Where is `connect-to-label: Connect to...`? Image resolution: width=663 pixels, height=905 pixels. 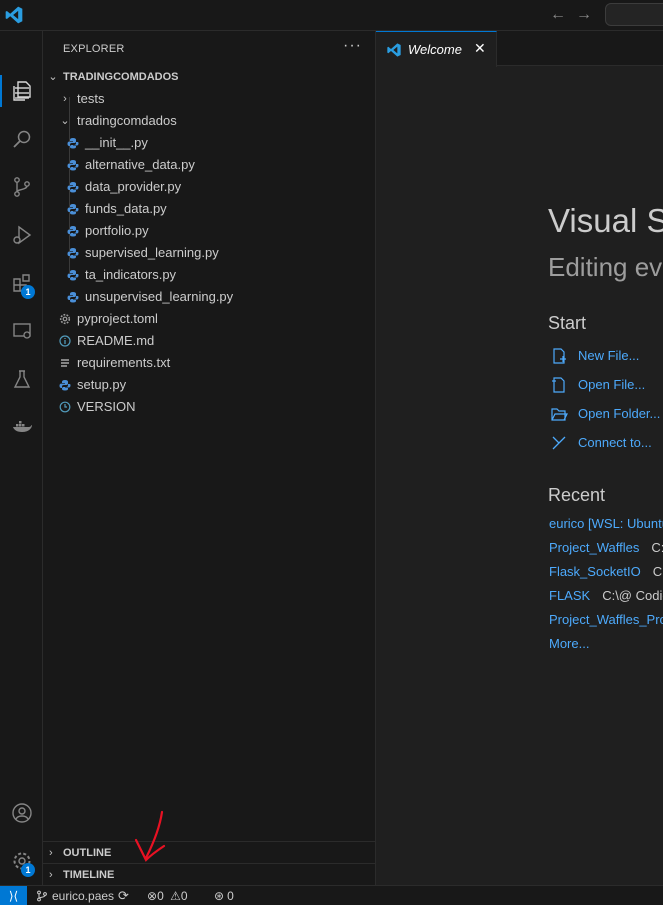
connect-to-label: Connect to... is located at coordinates (615, 442).